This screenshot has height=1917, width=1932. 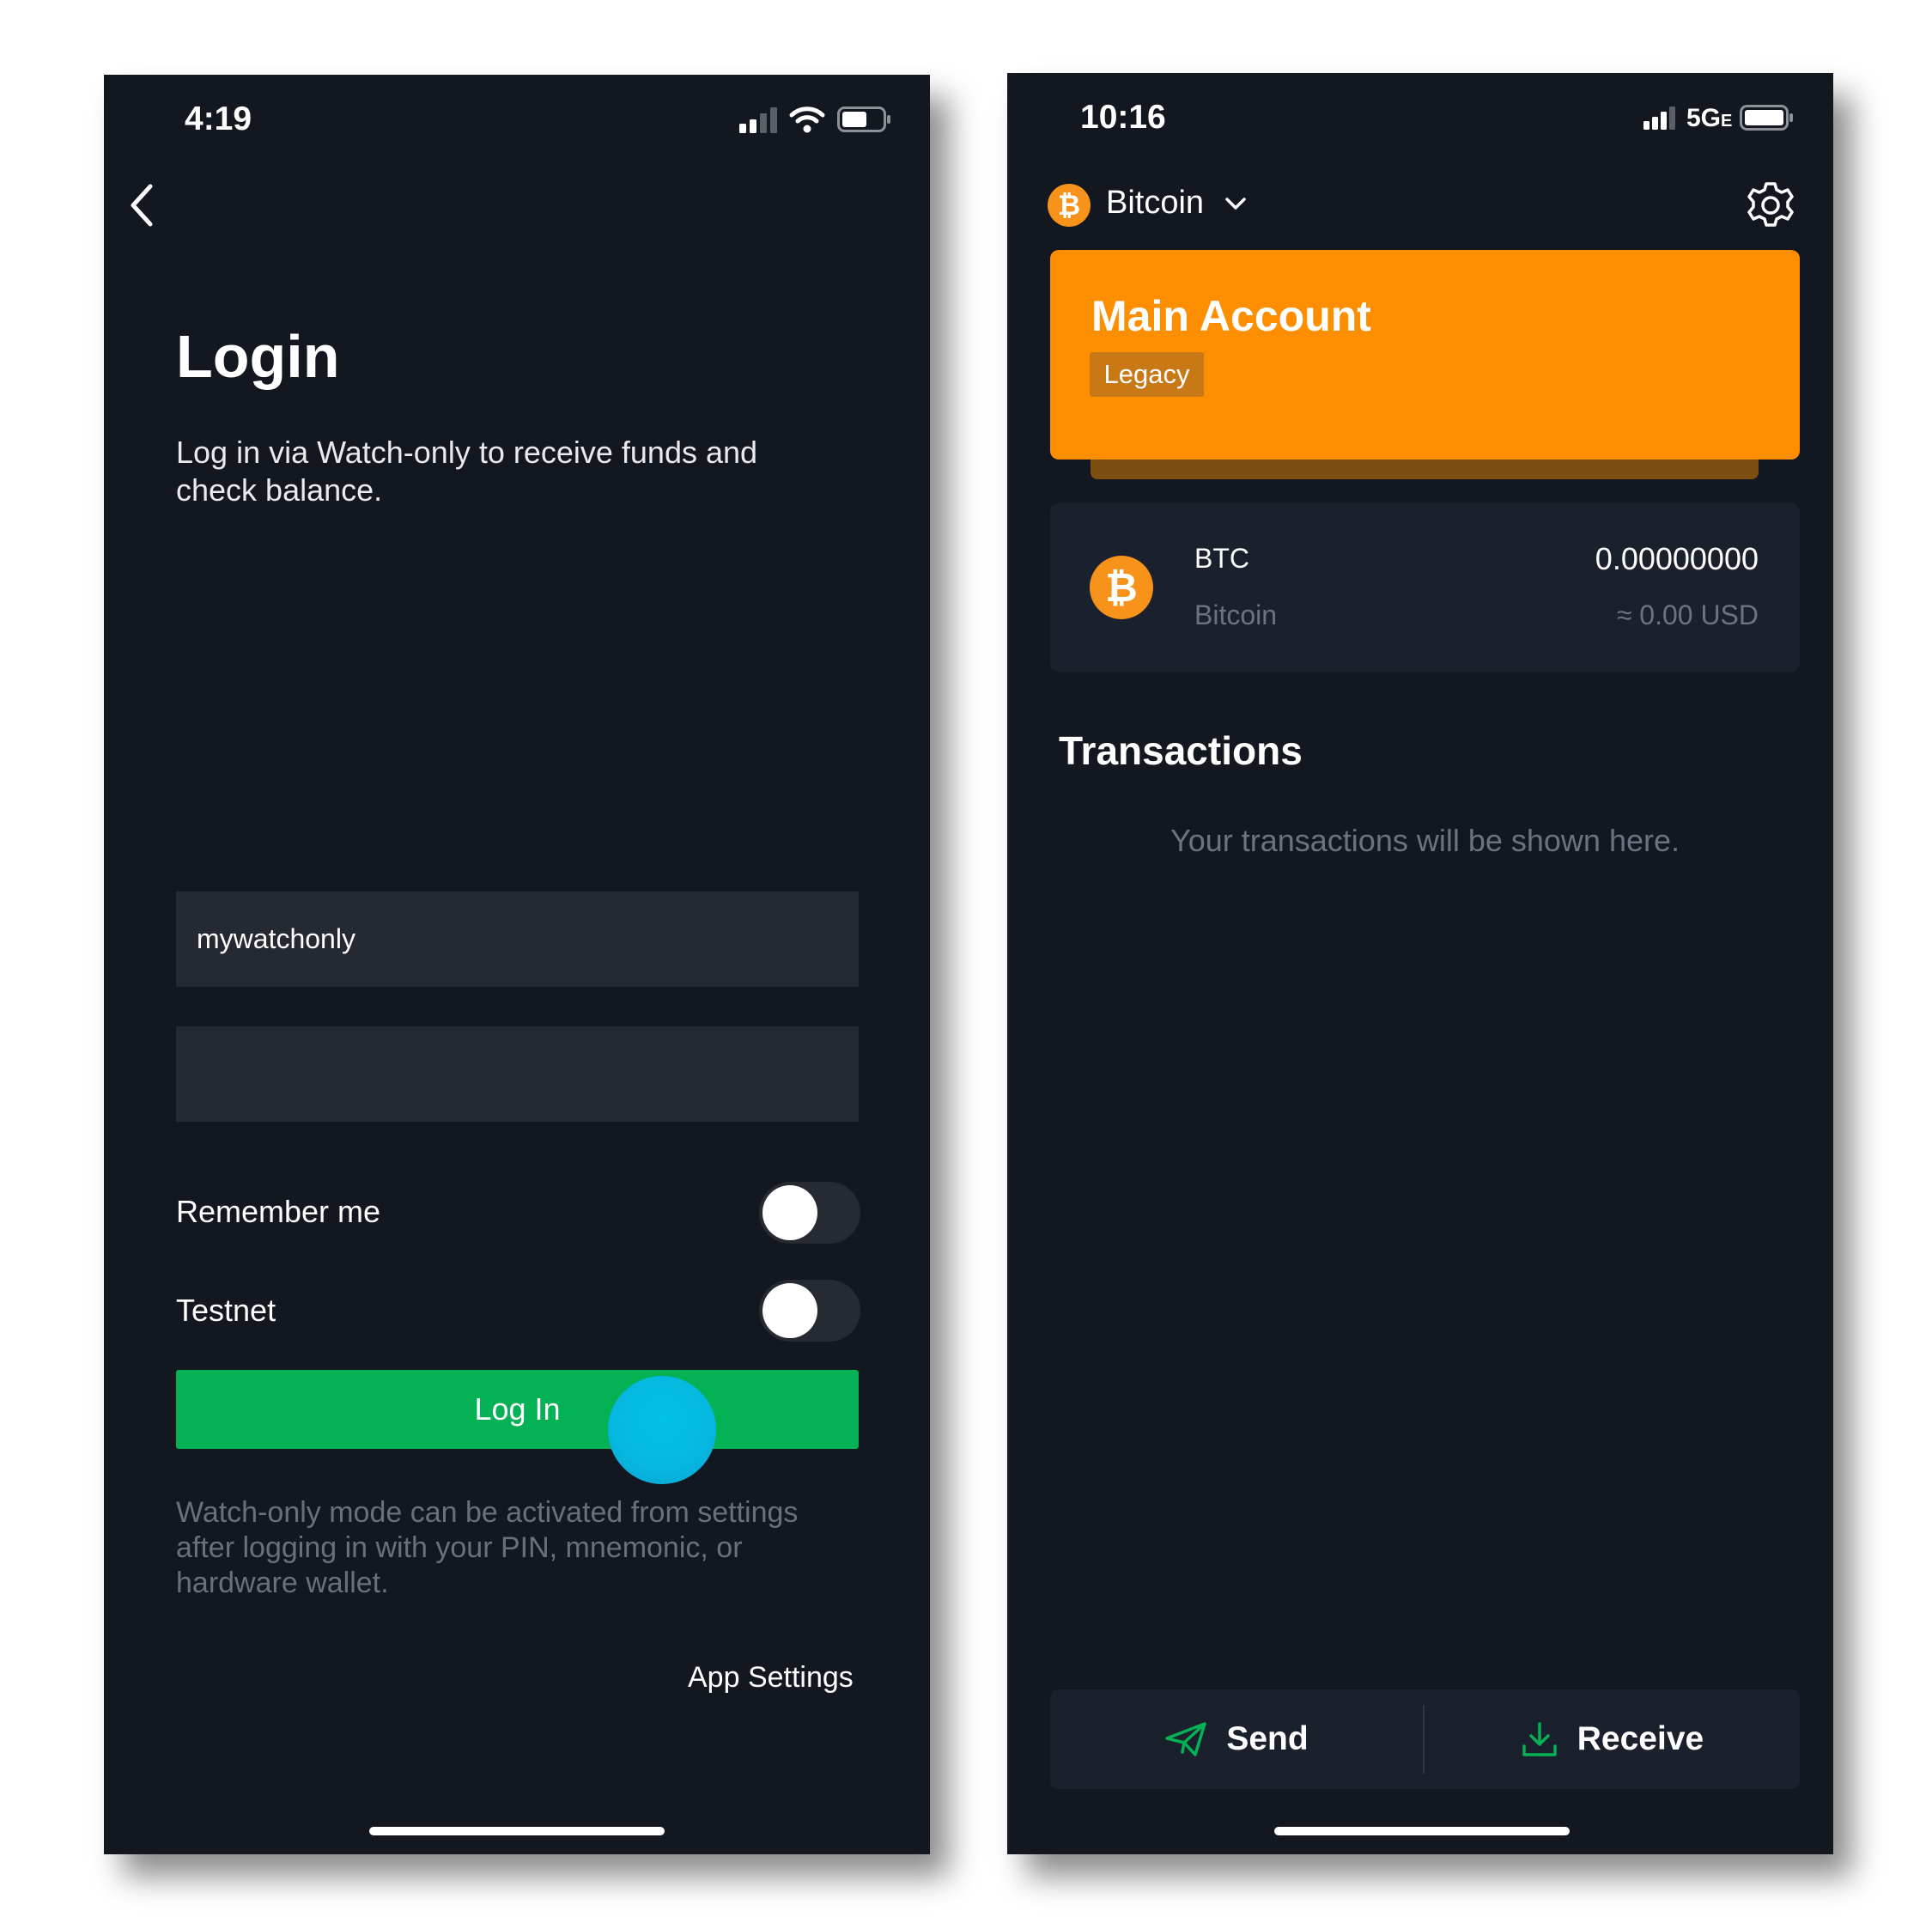 What do you see at coordinates (142, 205) in the screenshot?
I see `back-chevron-icon` at bounding box center [142, 205].